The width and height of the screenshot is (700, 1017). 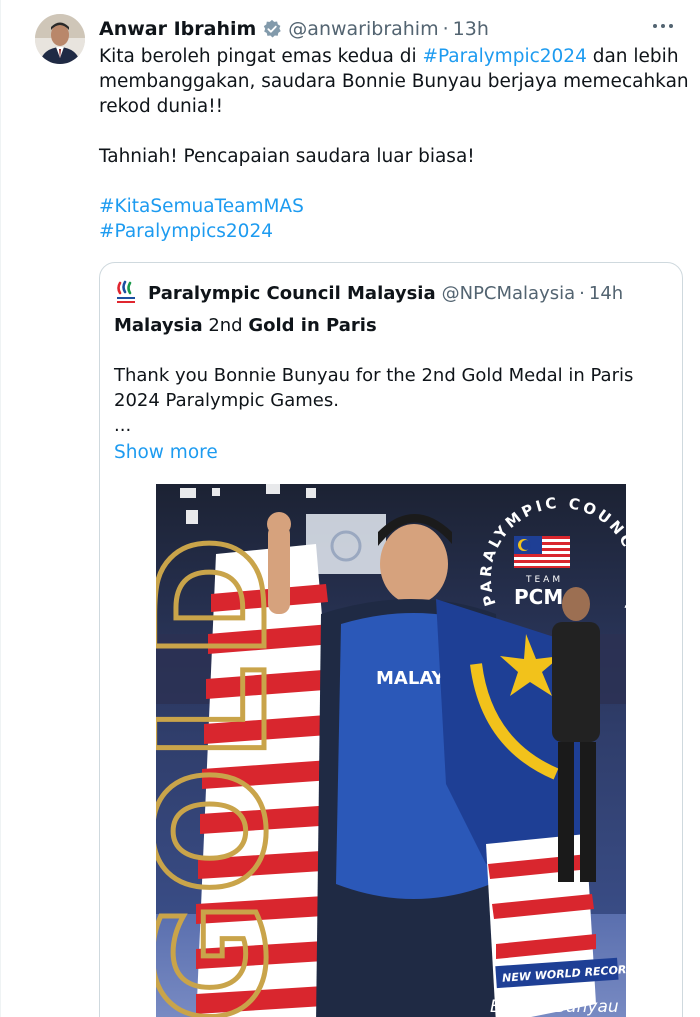 I want to click on hashtag-paralympic2024: #Paralympic2024, so click(x=504, y=56).